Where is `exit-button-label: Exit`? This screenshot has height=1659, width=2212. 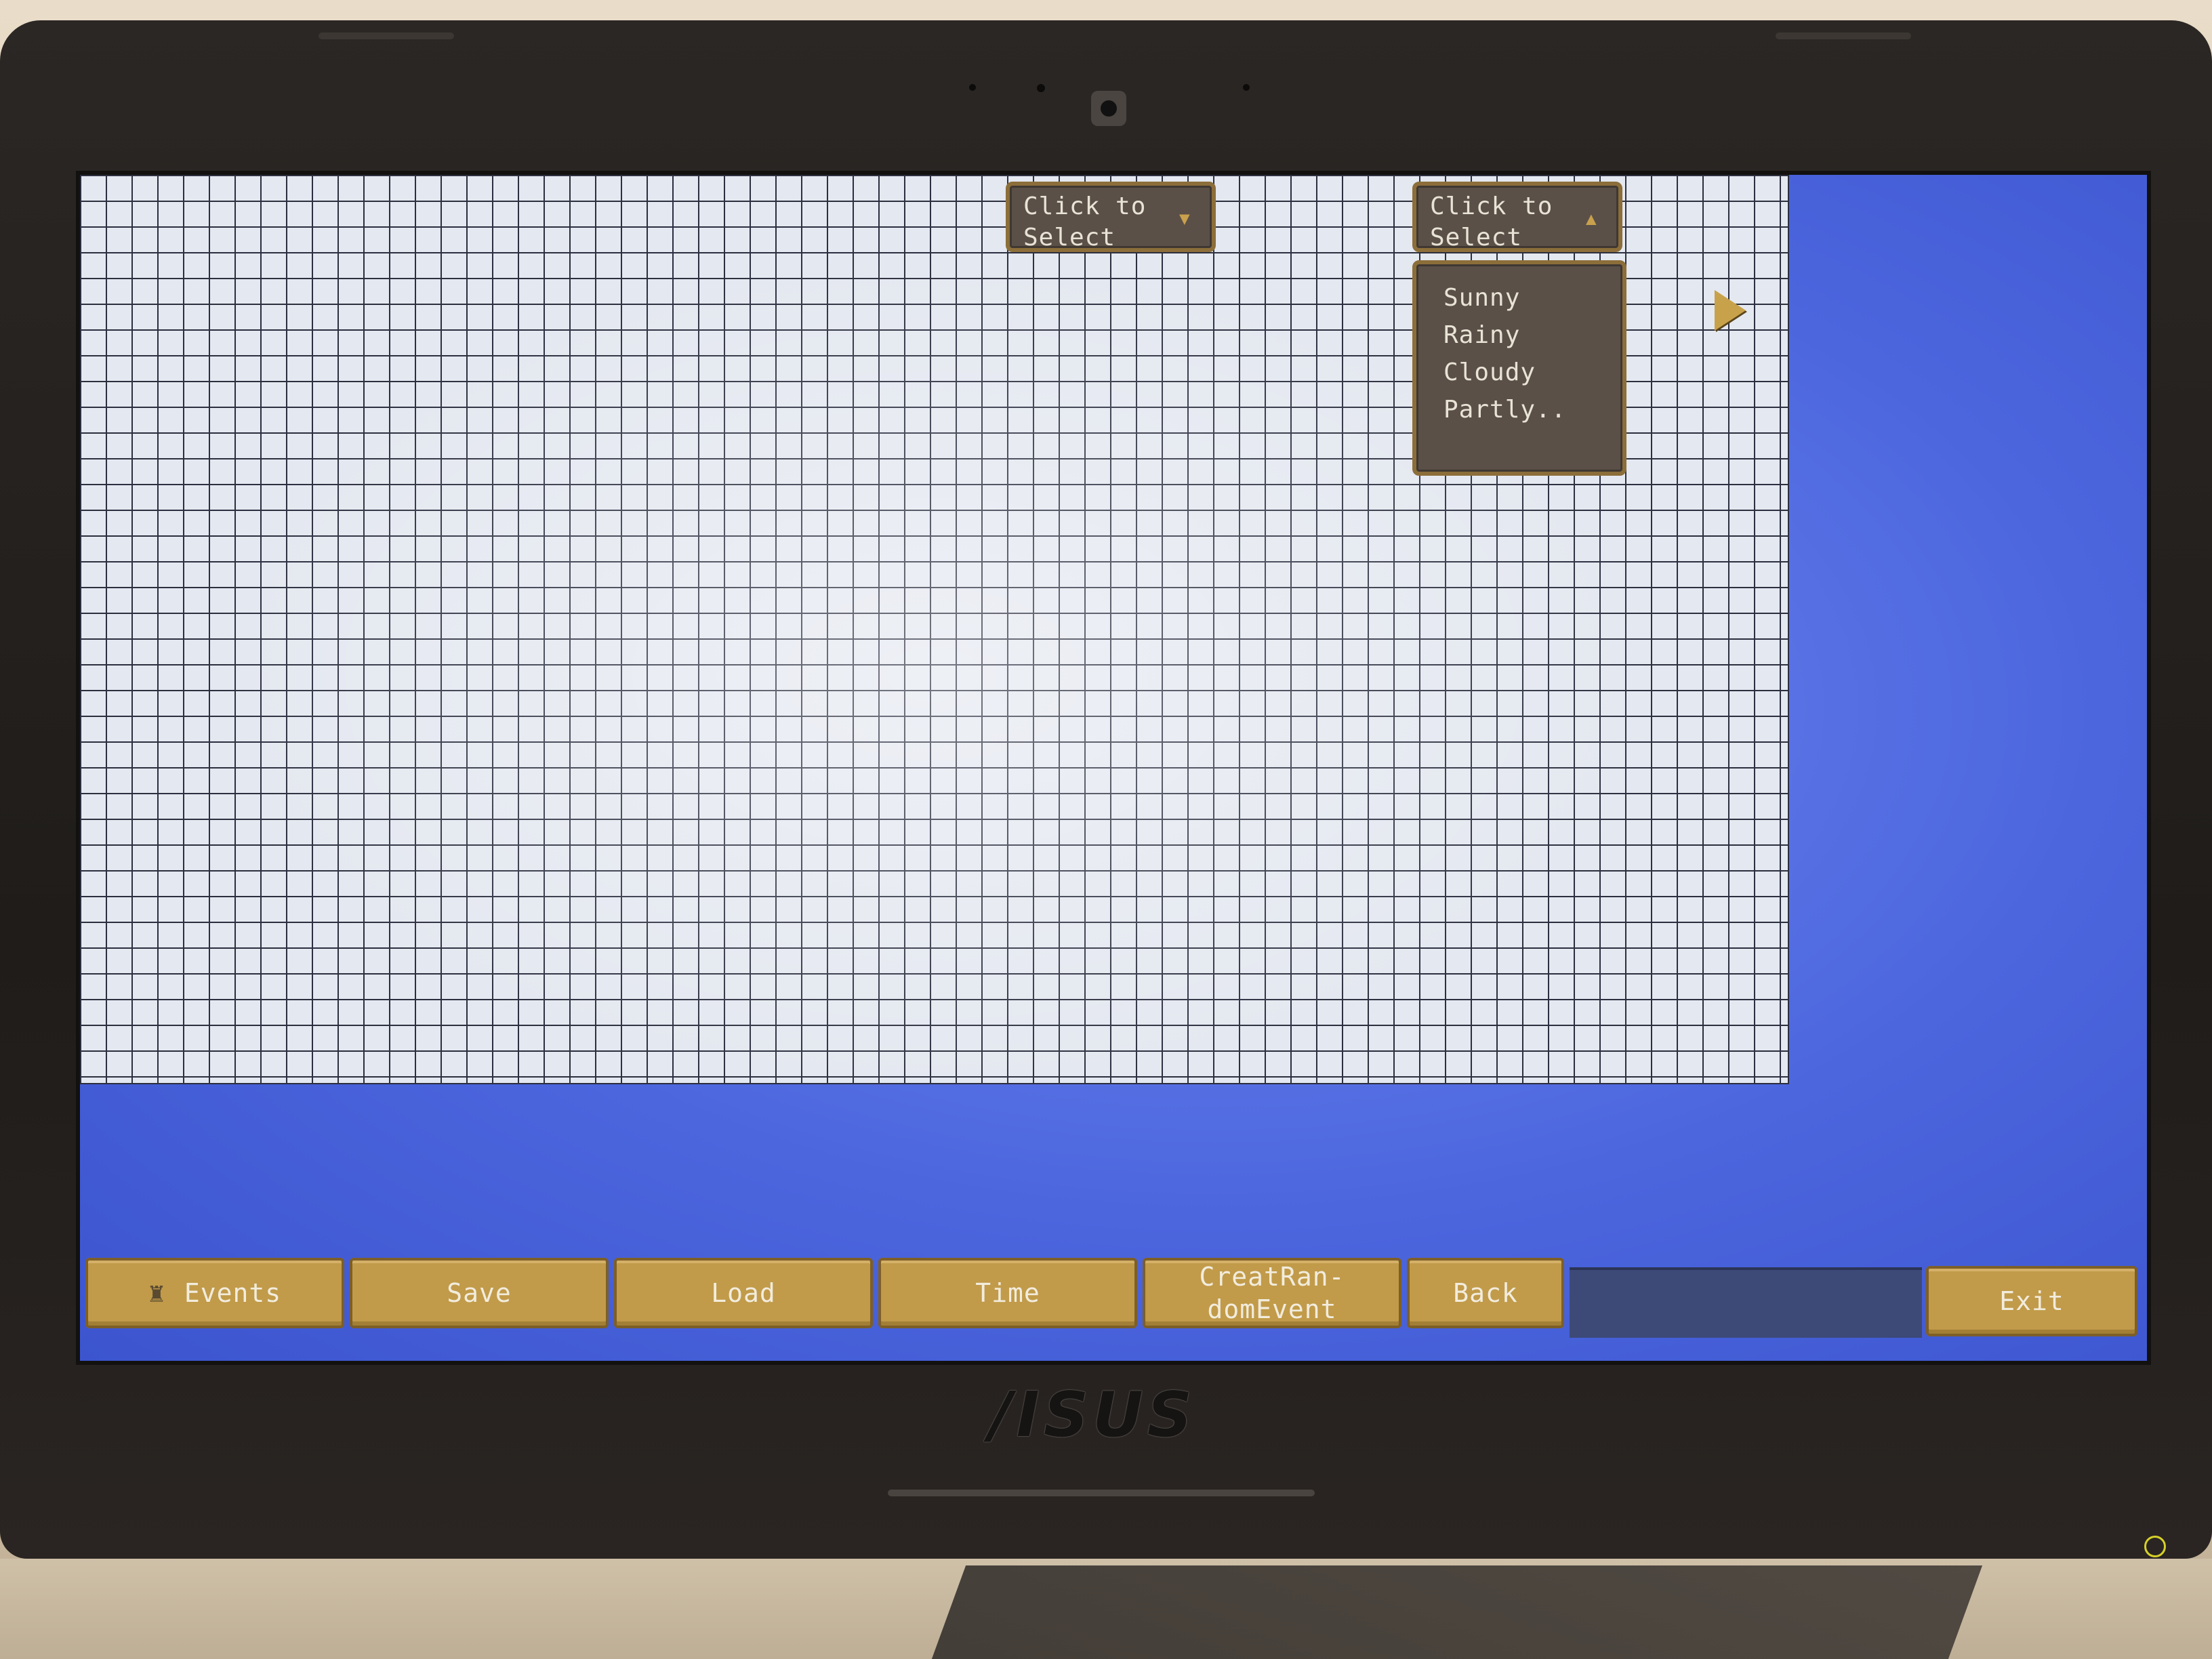
exit-button-label: Exit is located at coordinates (2032, 1301).